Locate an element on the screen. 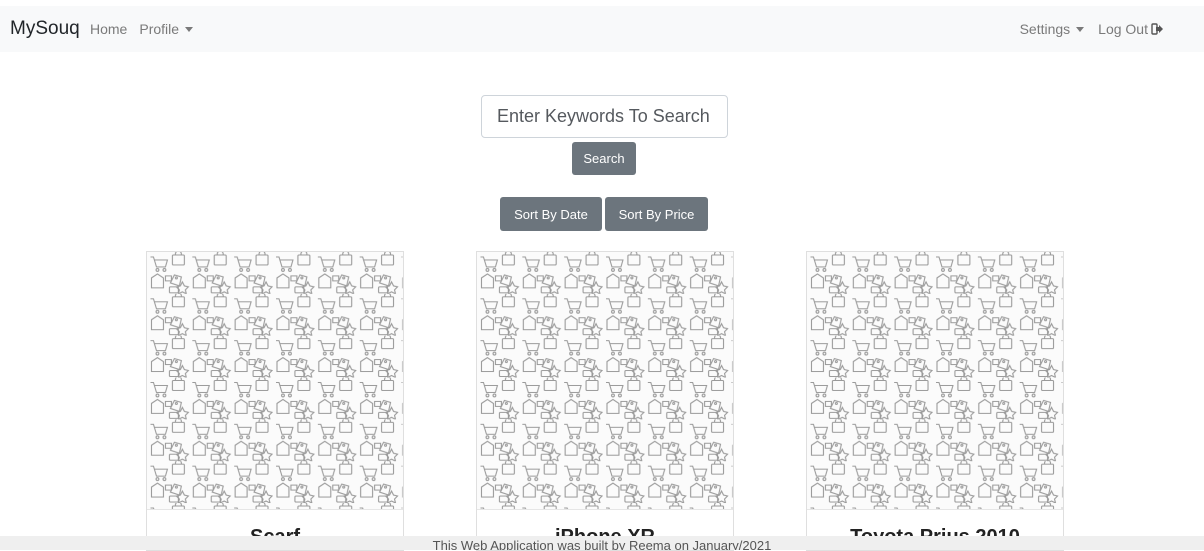  navbar: MySouq Home Profile Settings Log Out is located at coordinates (602, 29).